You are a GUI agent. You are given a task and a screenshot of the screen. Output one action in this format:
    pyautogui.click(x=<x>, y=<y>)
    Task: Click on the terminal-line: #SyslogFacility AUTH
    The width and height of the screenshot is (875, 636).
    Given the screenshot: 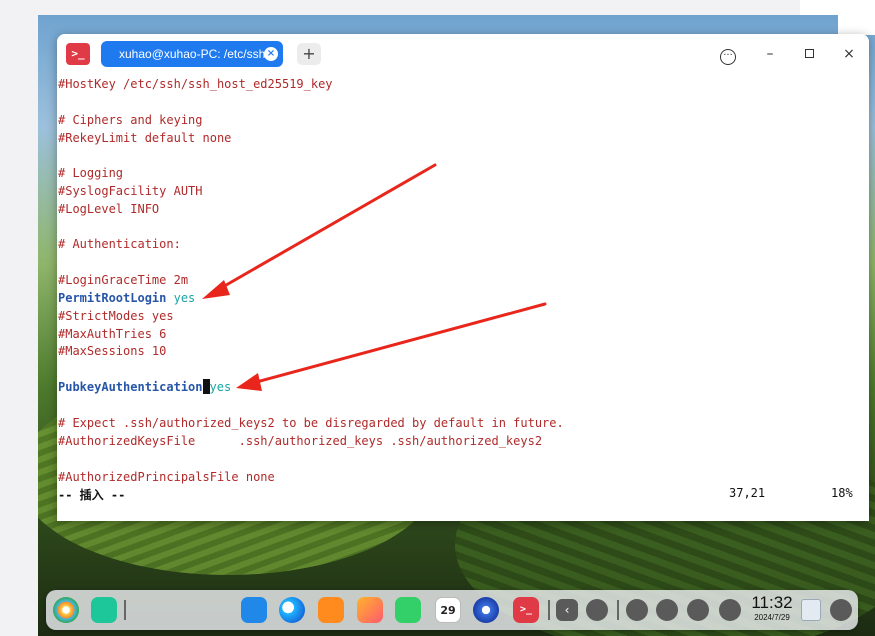 What is the action you would take?
    pyautogui.click(x=130, y=191)
    